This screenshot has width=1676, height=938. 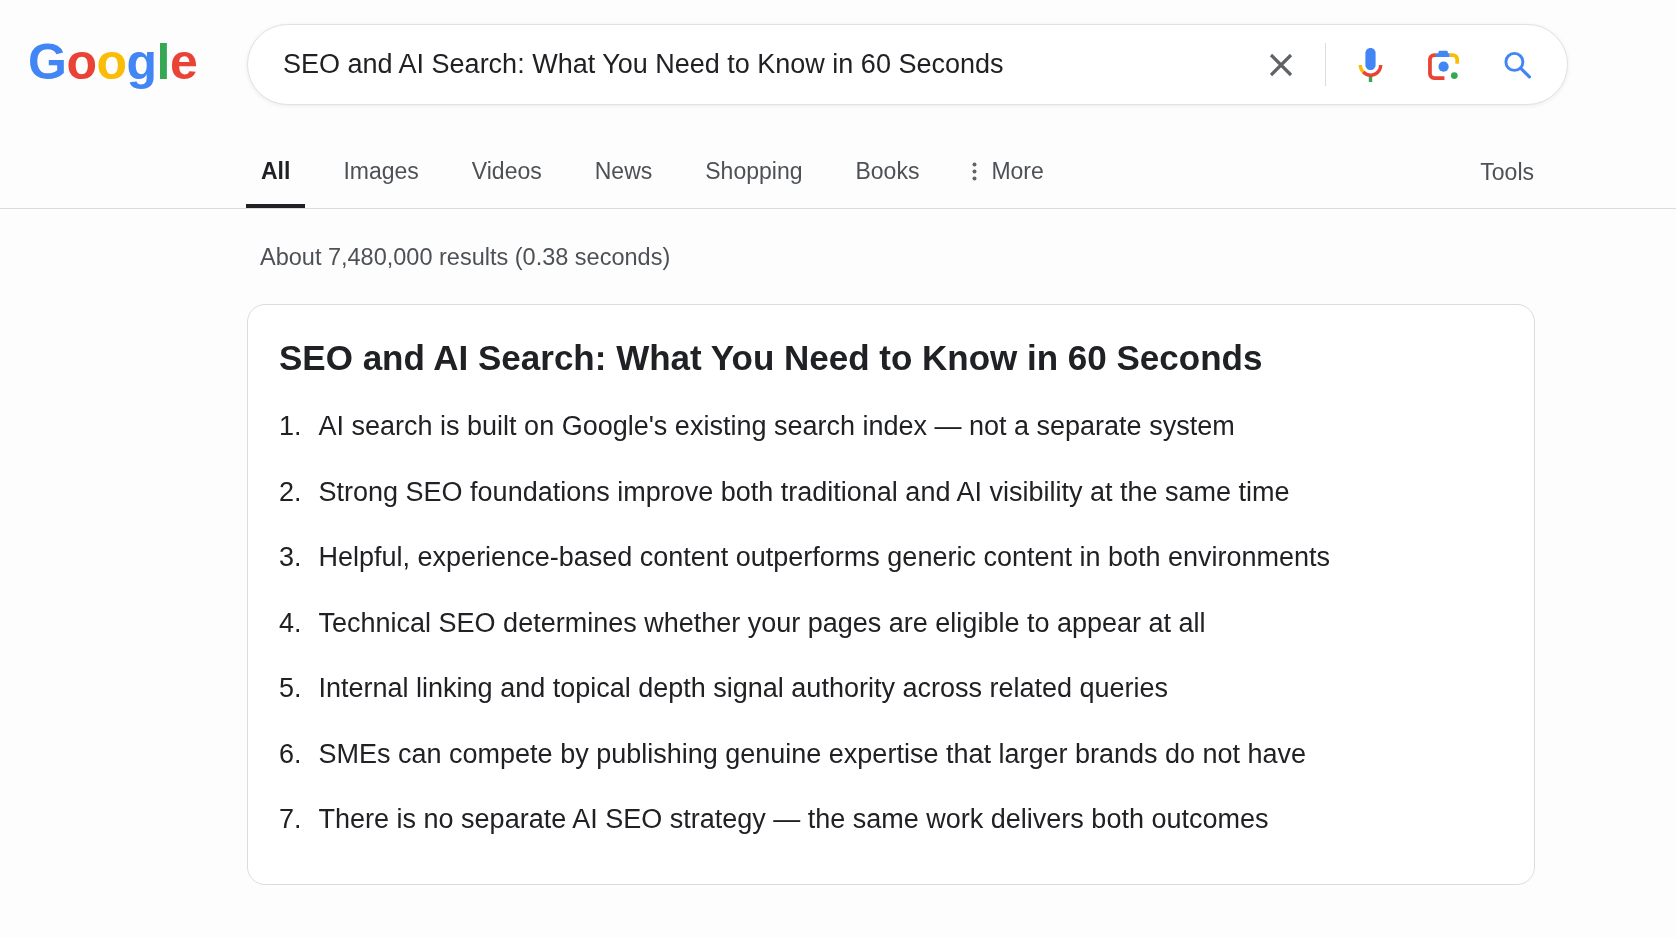 I want to click on snippet-title: SEO and AI Search: What You Need to Know in 60 Seconds, so click(x=771, y=358).